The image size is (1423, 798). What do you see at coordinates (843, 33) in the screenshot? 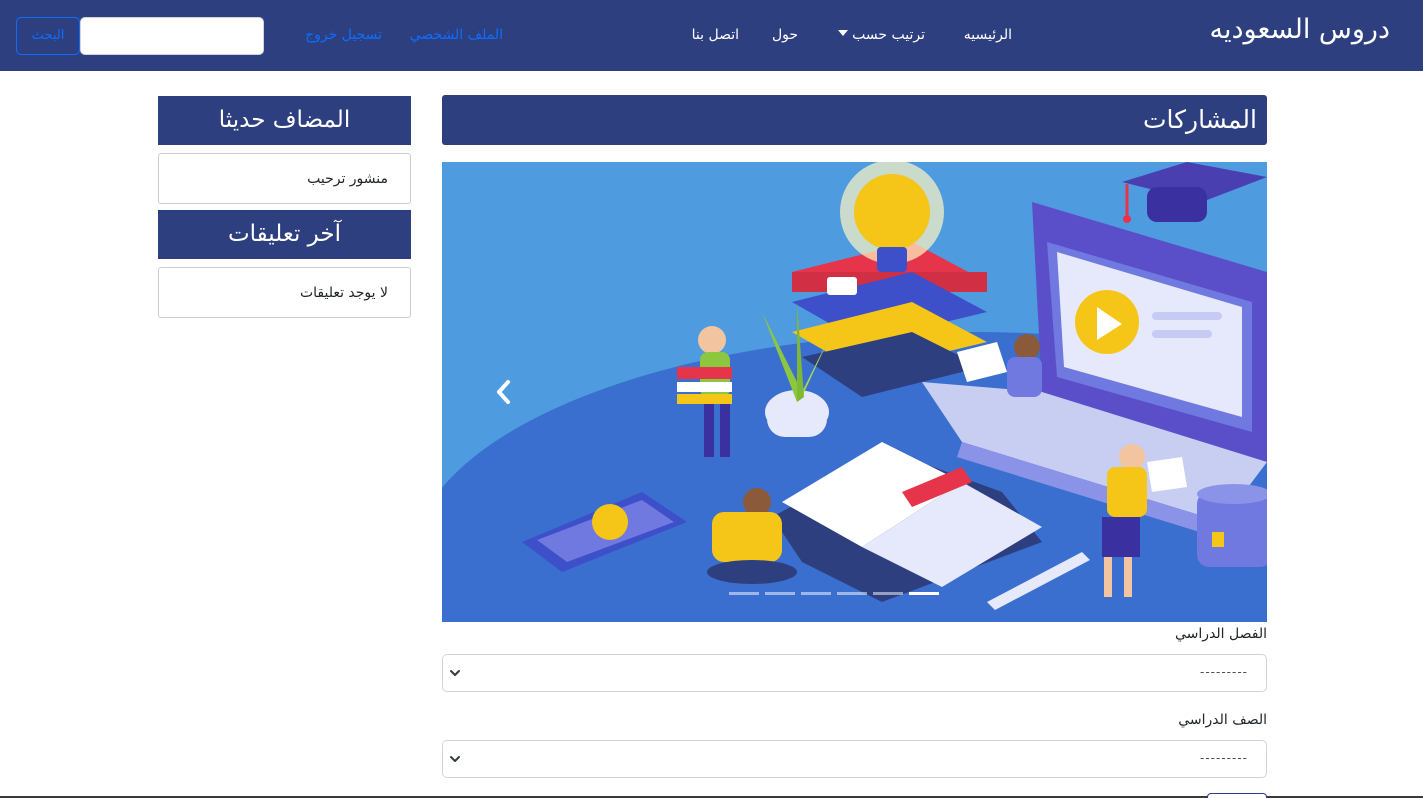
I see `caret-down-icon` at bounding box center [843, 33].